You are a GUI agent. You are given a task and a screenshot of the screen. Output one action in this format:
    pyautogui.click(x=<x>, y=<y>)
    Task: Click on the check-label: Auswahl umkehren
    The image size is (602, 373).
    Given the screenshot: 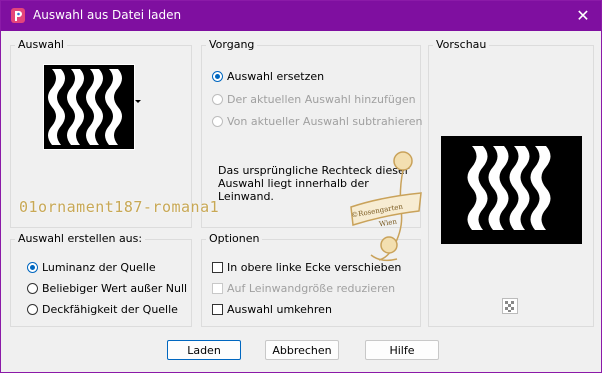 What is the action you would take?
    pyautogui.click(x=279, y=309)
    